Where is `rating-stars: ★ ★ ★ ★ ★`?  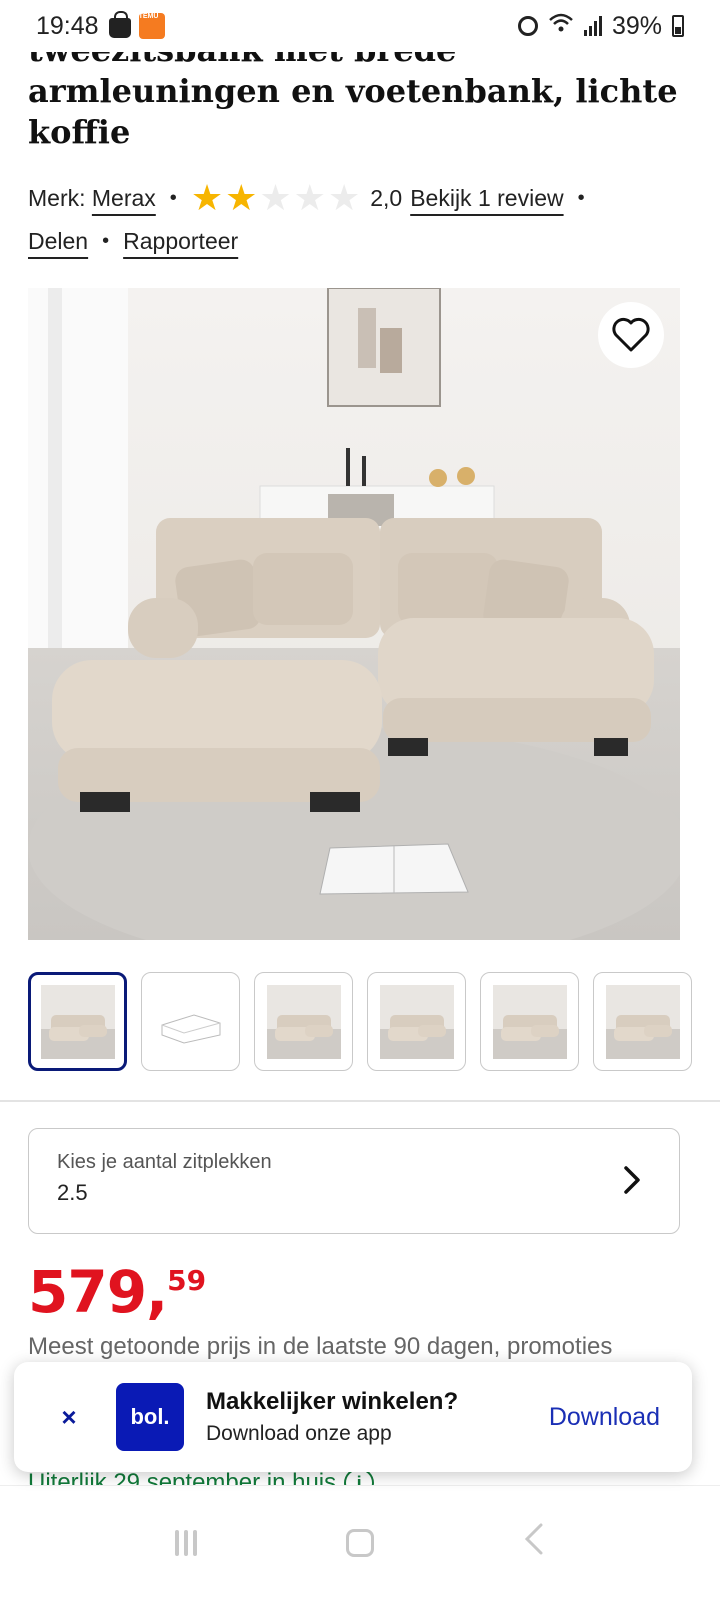 rating-stars: ★ ★ ★ ★ ★ is located at coordinates (275, 198).